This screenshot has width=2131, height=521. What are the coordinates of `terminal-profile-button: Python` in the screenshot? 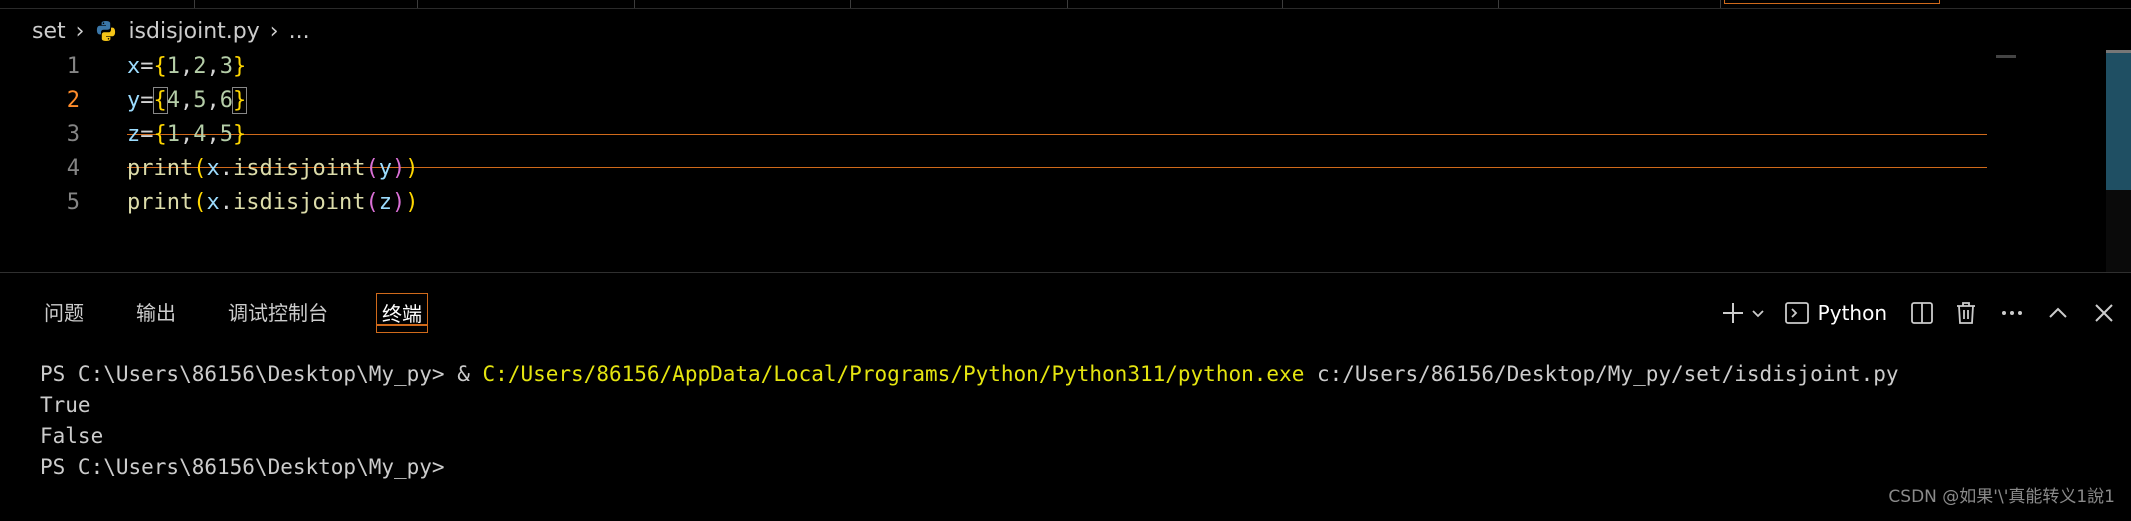 It's located at (1835, 313).